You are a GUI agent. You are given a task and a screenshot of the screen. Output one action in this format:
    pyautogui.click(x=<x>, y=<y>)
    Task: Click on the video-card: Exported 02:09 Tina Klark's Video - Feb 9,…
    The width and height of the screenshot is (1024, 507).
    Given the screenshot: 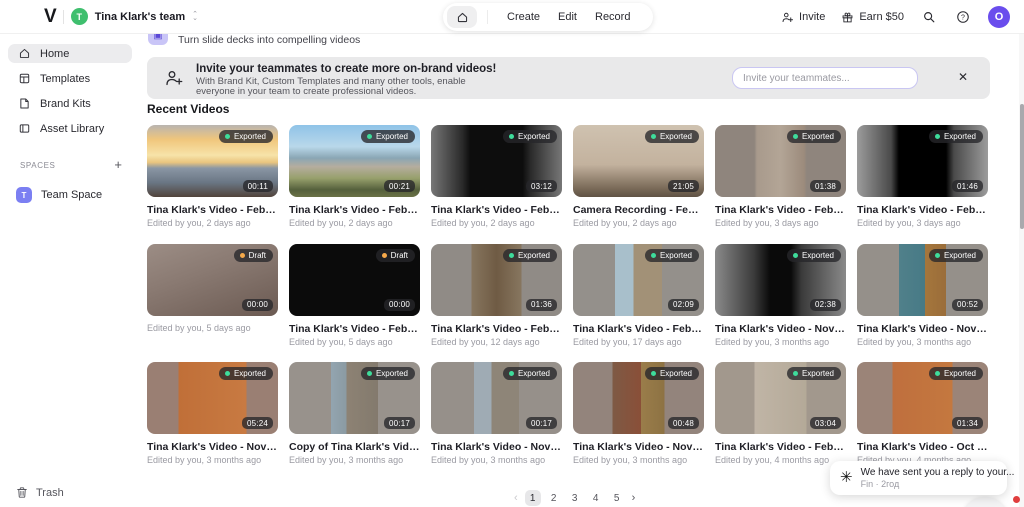 What is the action you would take?
    pyautogui.click(x=638, y=295)
    